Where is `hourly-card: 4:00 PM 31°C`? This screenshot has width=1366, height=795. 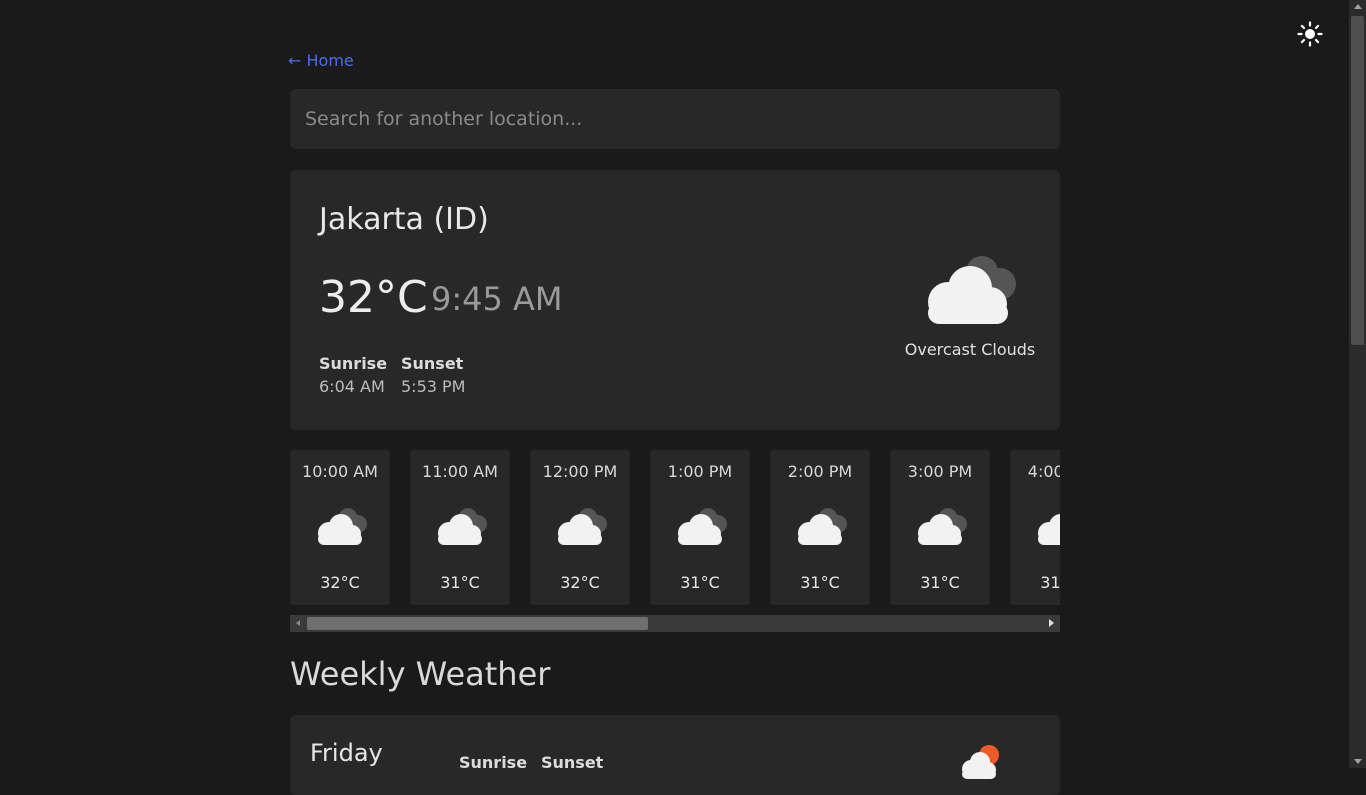 hourly-card: 4:00 PM 31°C is located at coordinates (1035, 527).